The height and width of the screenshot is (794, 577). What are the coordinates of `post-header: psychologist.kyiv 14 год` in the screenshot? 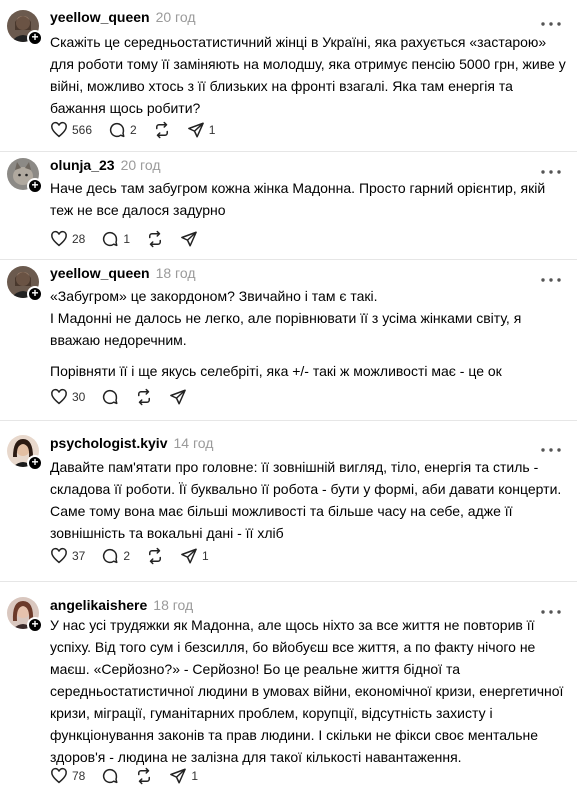 It's located at (131, 443).